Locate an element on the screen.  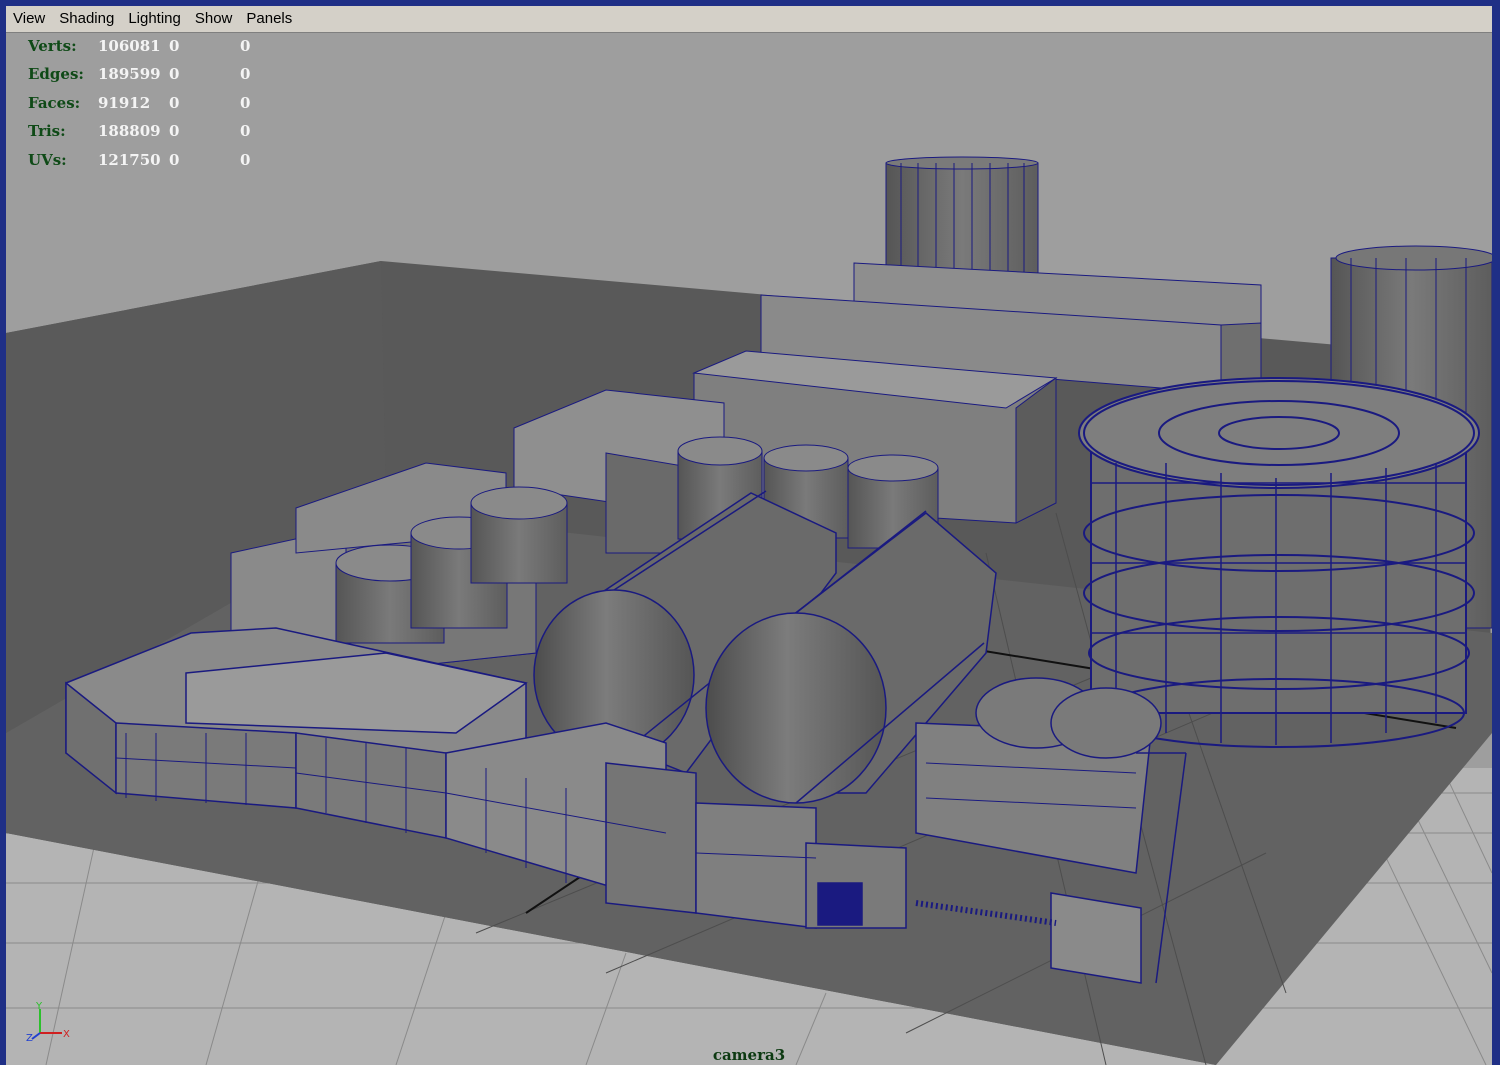
hud-value-total: 106081 is located at coordinates (129, 46).